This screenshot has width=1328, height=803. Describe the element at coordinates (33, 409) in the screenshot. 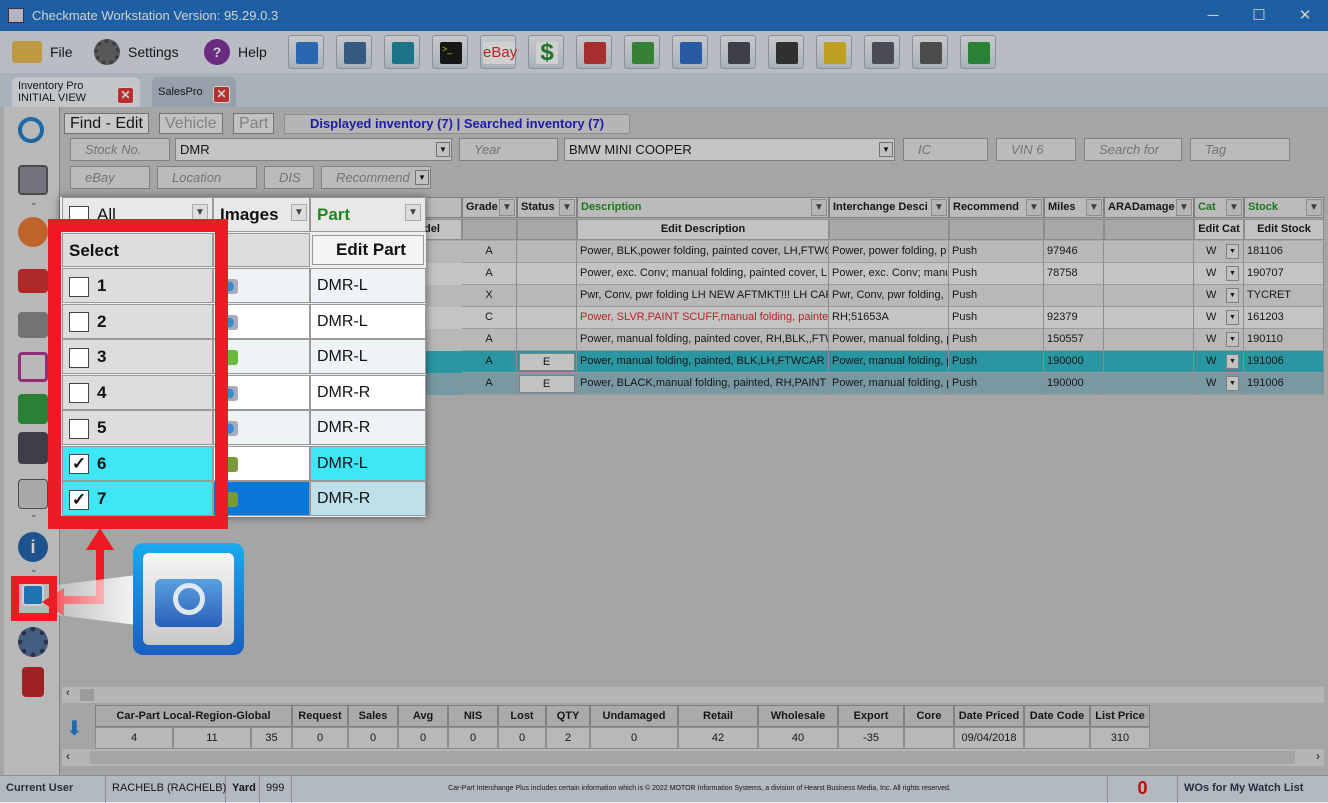

I see `save-icon` at that location.